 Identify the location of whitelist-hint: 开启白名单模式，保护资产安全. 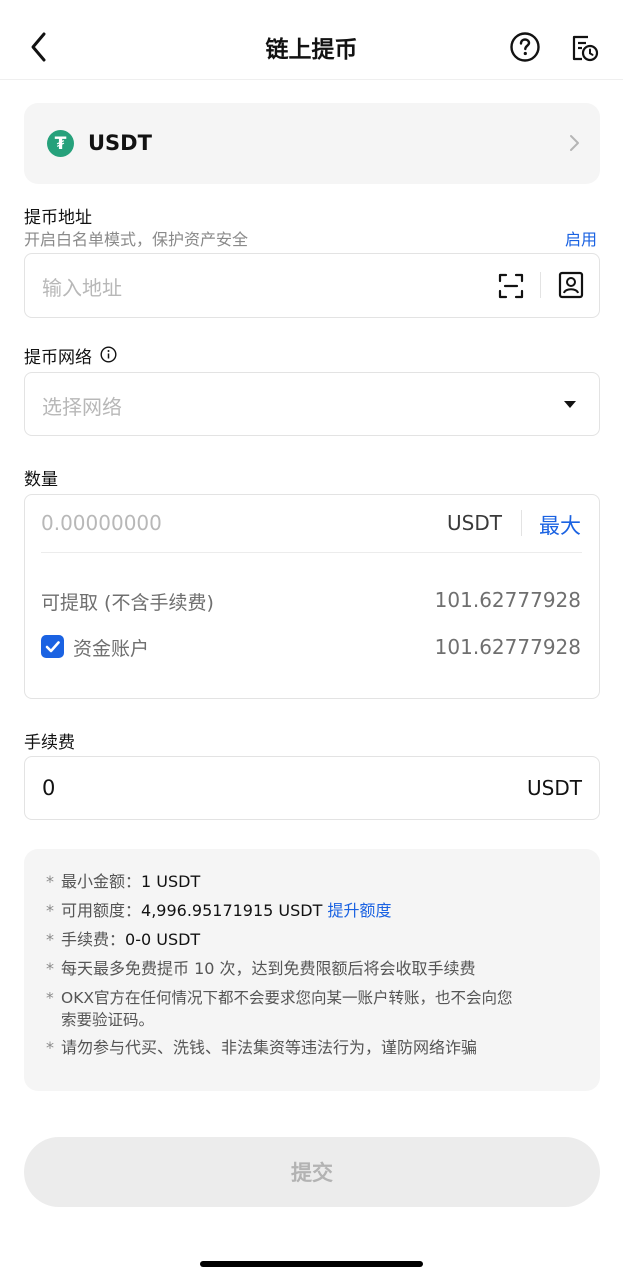
(136, 239).